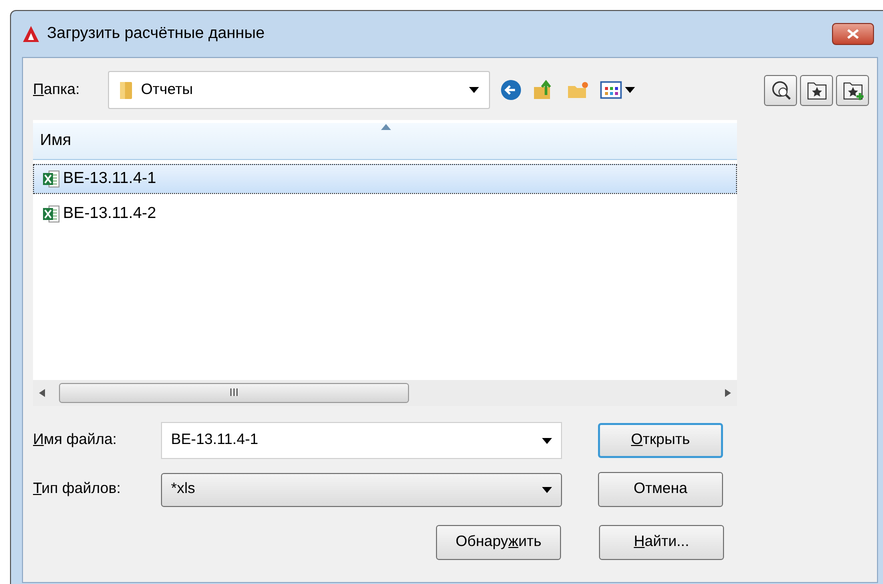 The width and height of the screenshot is (883, 584). I want to click on file-type-dropdown: *xls, so click(361, 489).